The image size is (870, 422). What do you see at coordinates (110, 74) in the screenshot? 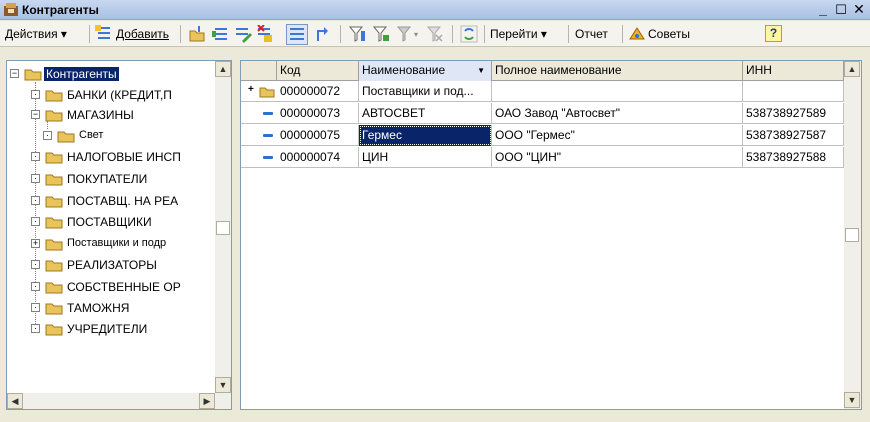
I see `tree-root: − Контрагенты` at bounding box center [110, 74].